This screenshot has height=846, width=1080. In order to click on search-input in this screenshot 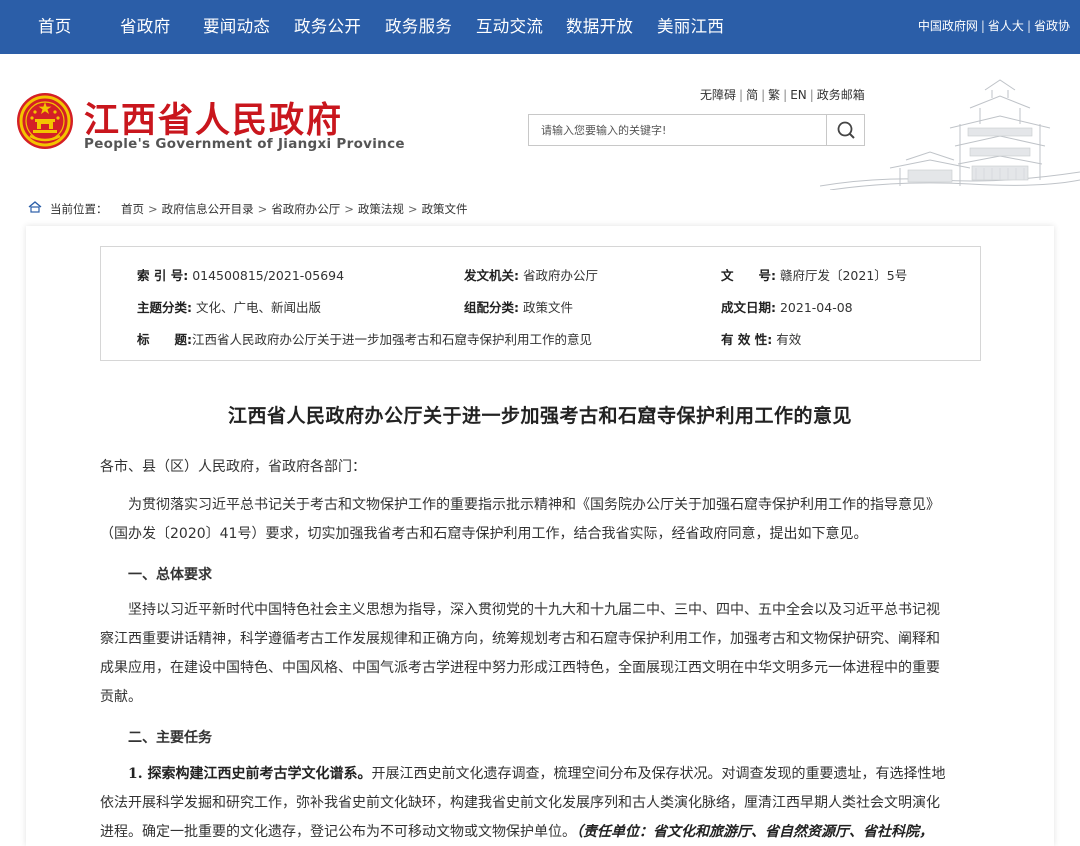, I will do `click(677, 130)`.